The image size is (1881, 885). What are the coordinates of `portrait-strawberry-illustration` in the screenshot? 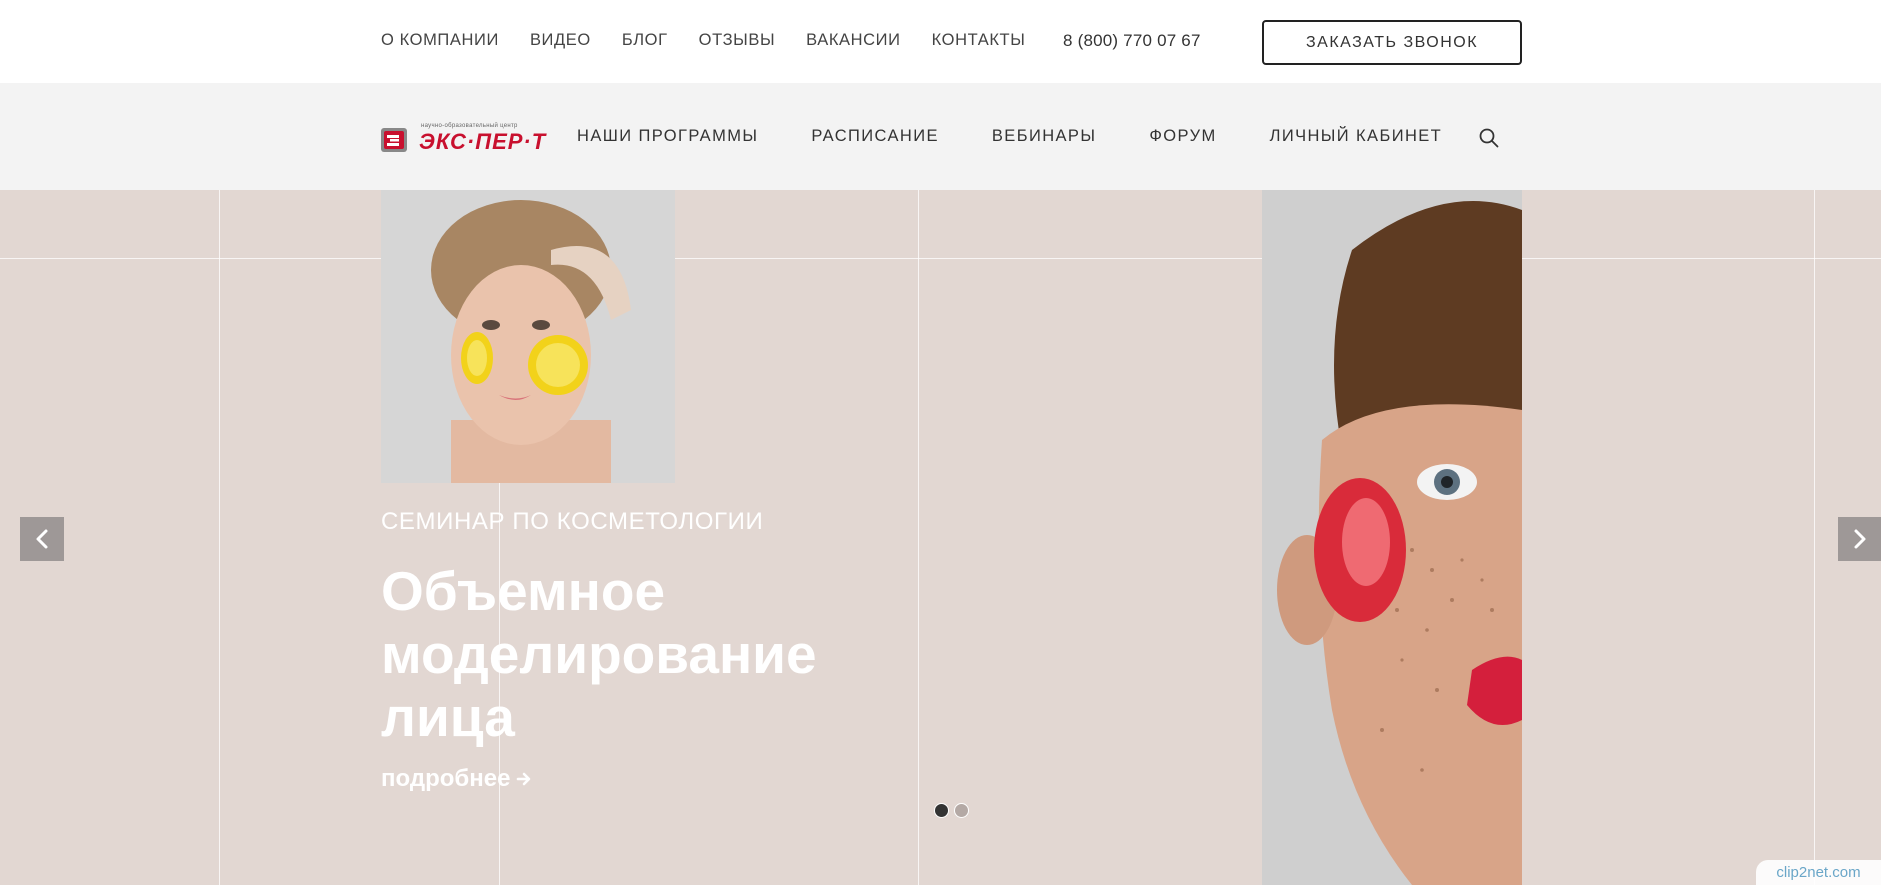 It's located at (1392, 537).